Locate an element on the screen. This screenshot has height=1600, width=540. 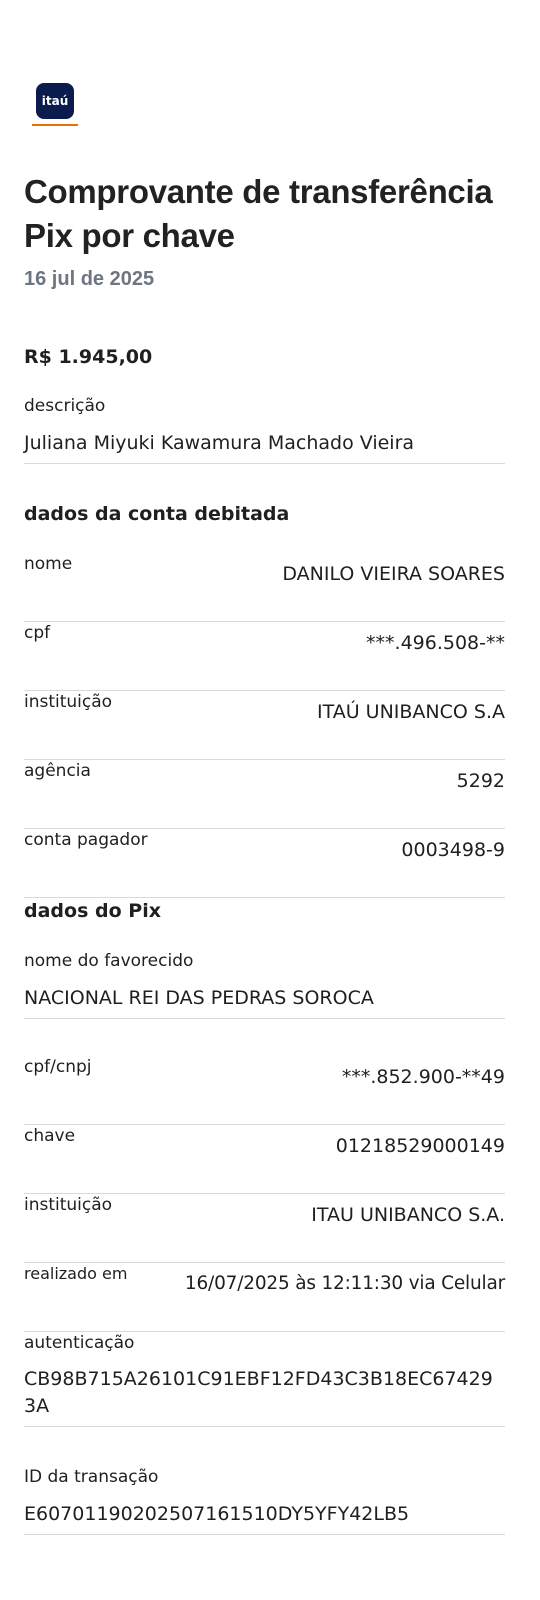
payer-name-label: nome is located at coordinates (48, 564).